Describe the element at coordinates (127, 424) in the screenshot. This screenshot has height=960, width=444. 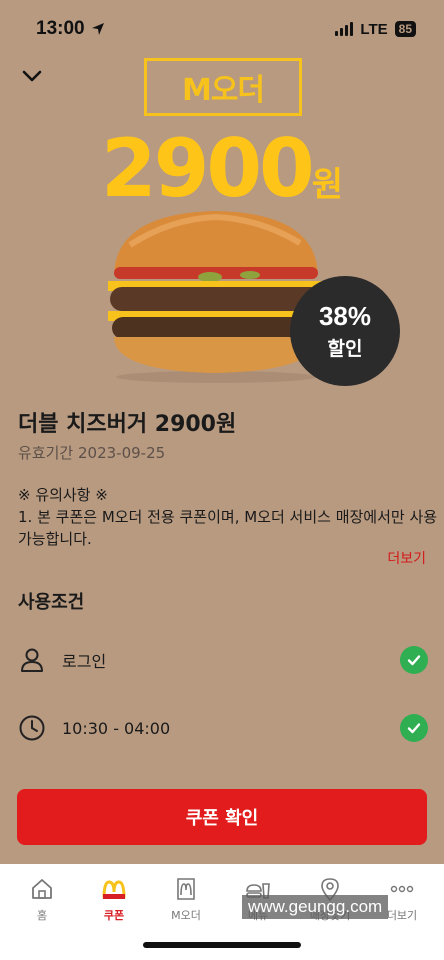
I see `coupon-title: 더블 치즈버거 2900원` at that location.